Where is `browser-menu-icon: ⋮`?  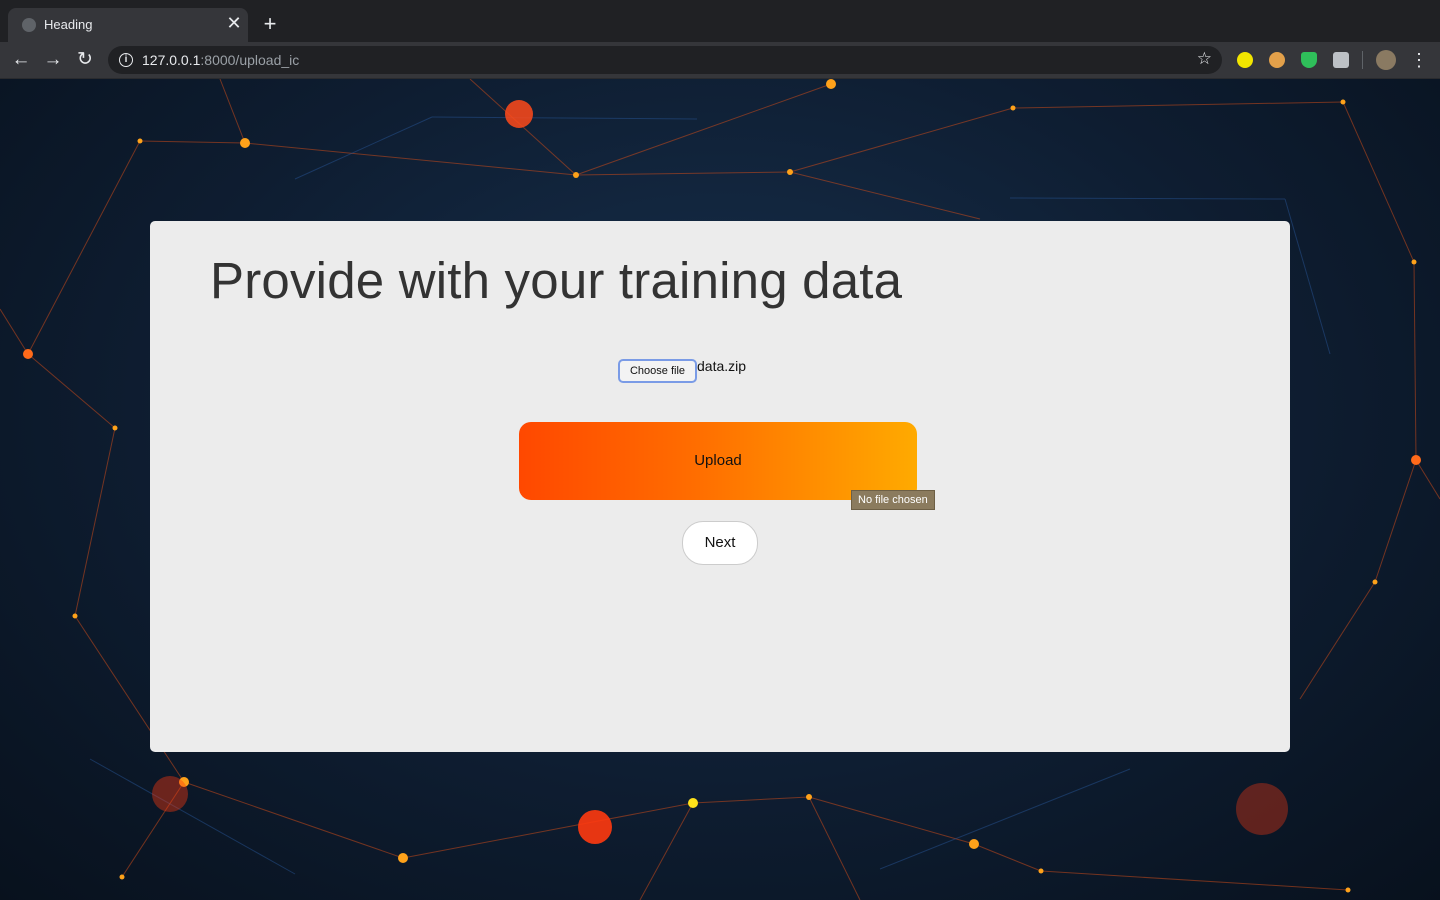 browser-menu-icon: ⋮ is located at coordinates (1419, 60).